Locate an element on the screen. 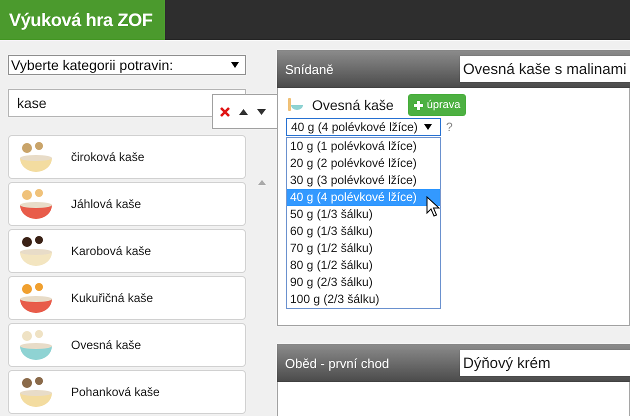 The width and height of the screenshot is (630, 416). close-icon is located at coordinates (225, 111).